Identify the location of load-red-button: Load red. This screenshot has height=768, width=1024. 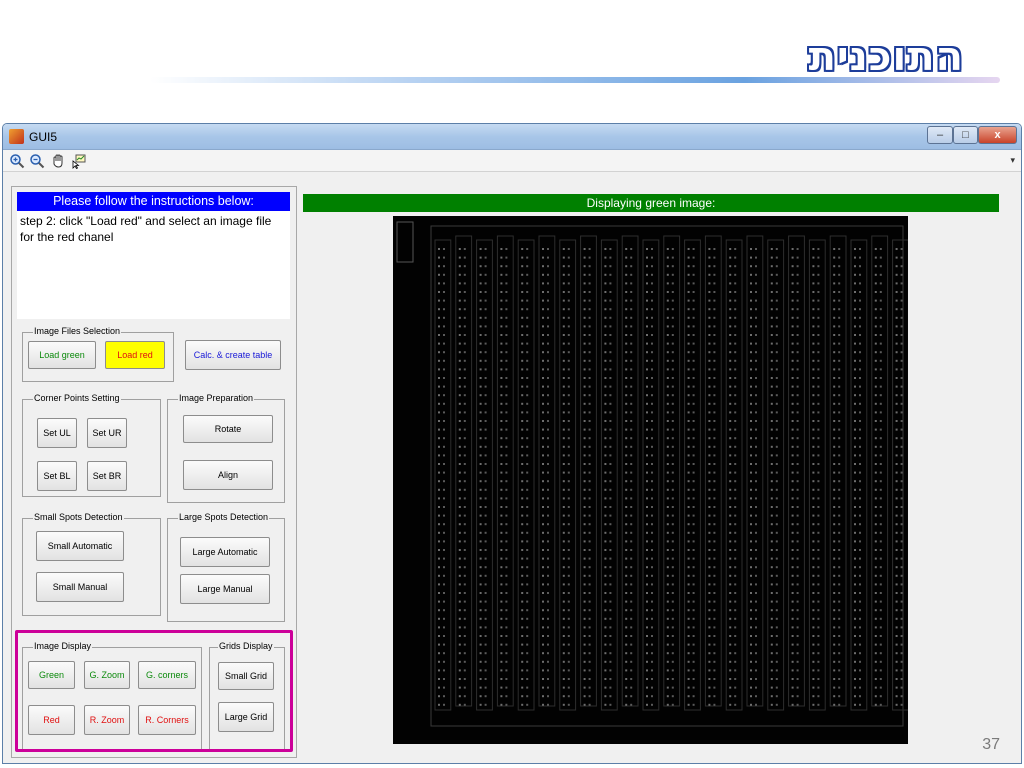
(135, 355).